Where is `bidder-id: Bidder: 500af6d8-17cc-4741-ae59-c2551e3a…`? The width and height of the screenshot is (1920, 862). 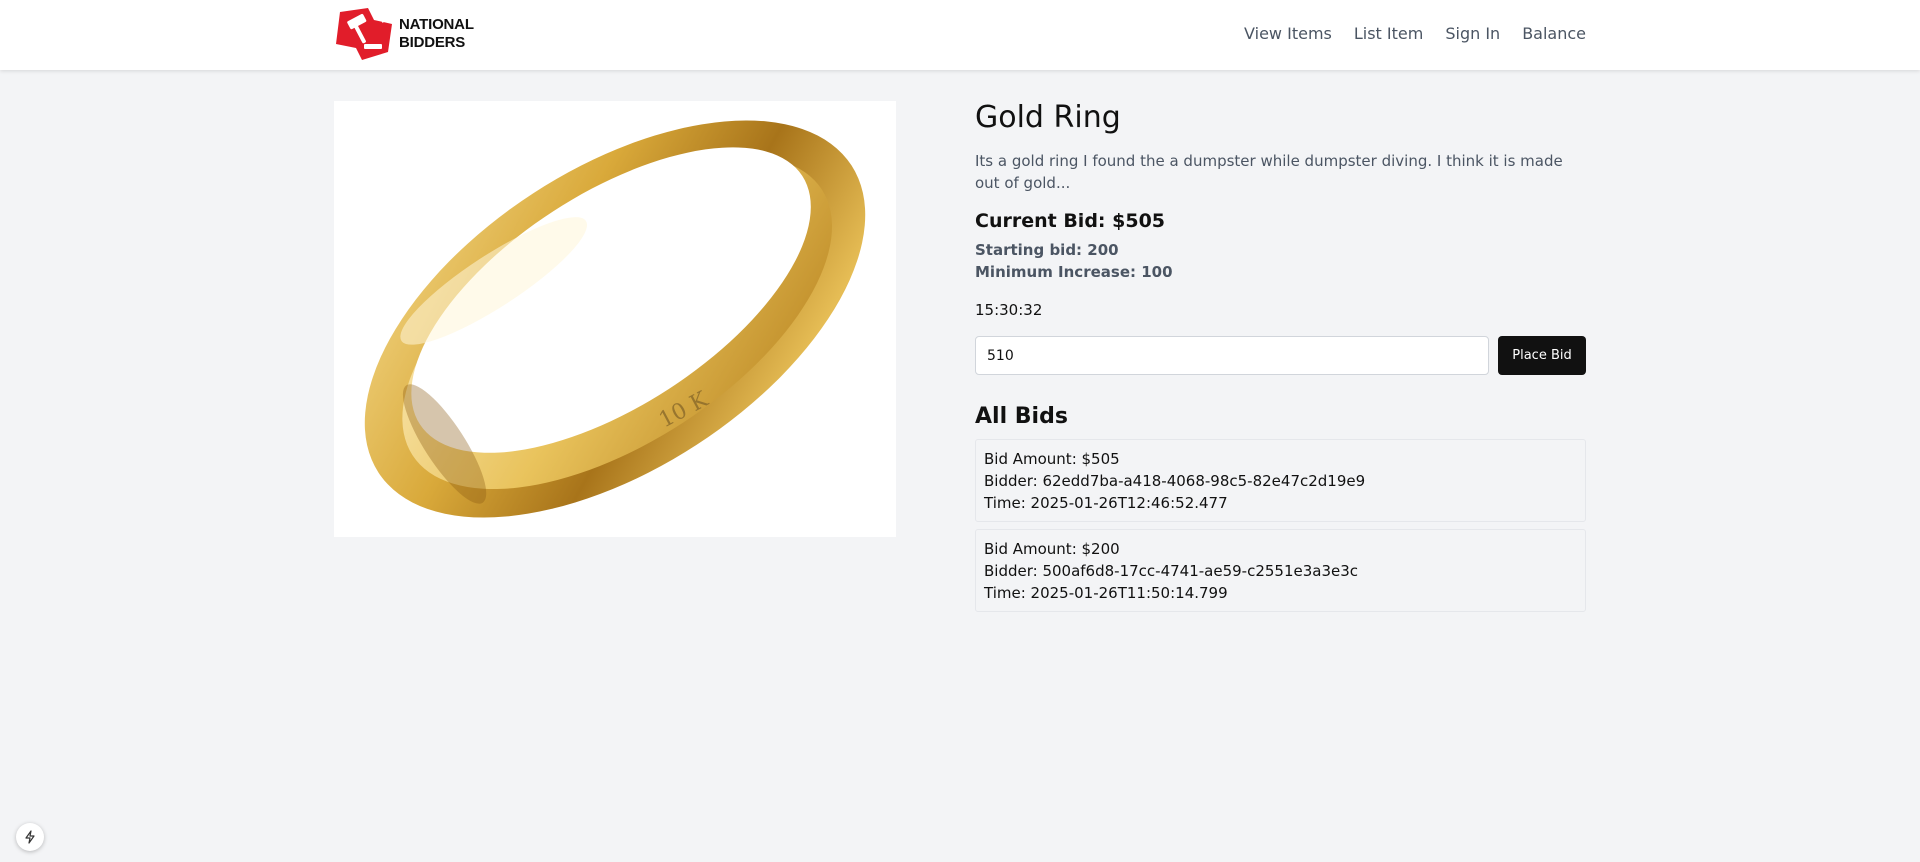 bidder-id: Bidder: 500af6d8-17cc-4741-ae59-c2551e3a… is located at coordinates (1171, 571).